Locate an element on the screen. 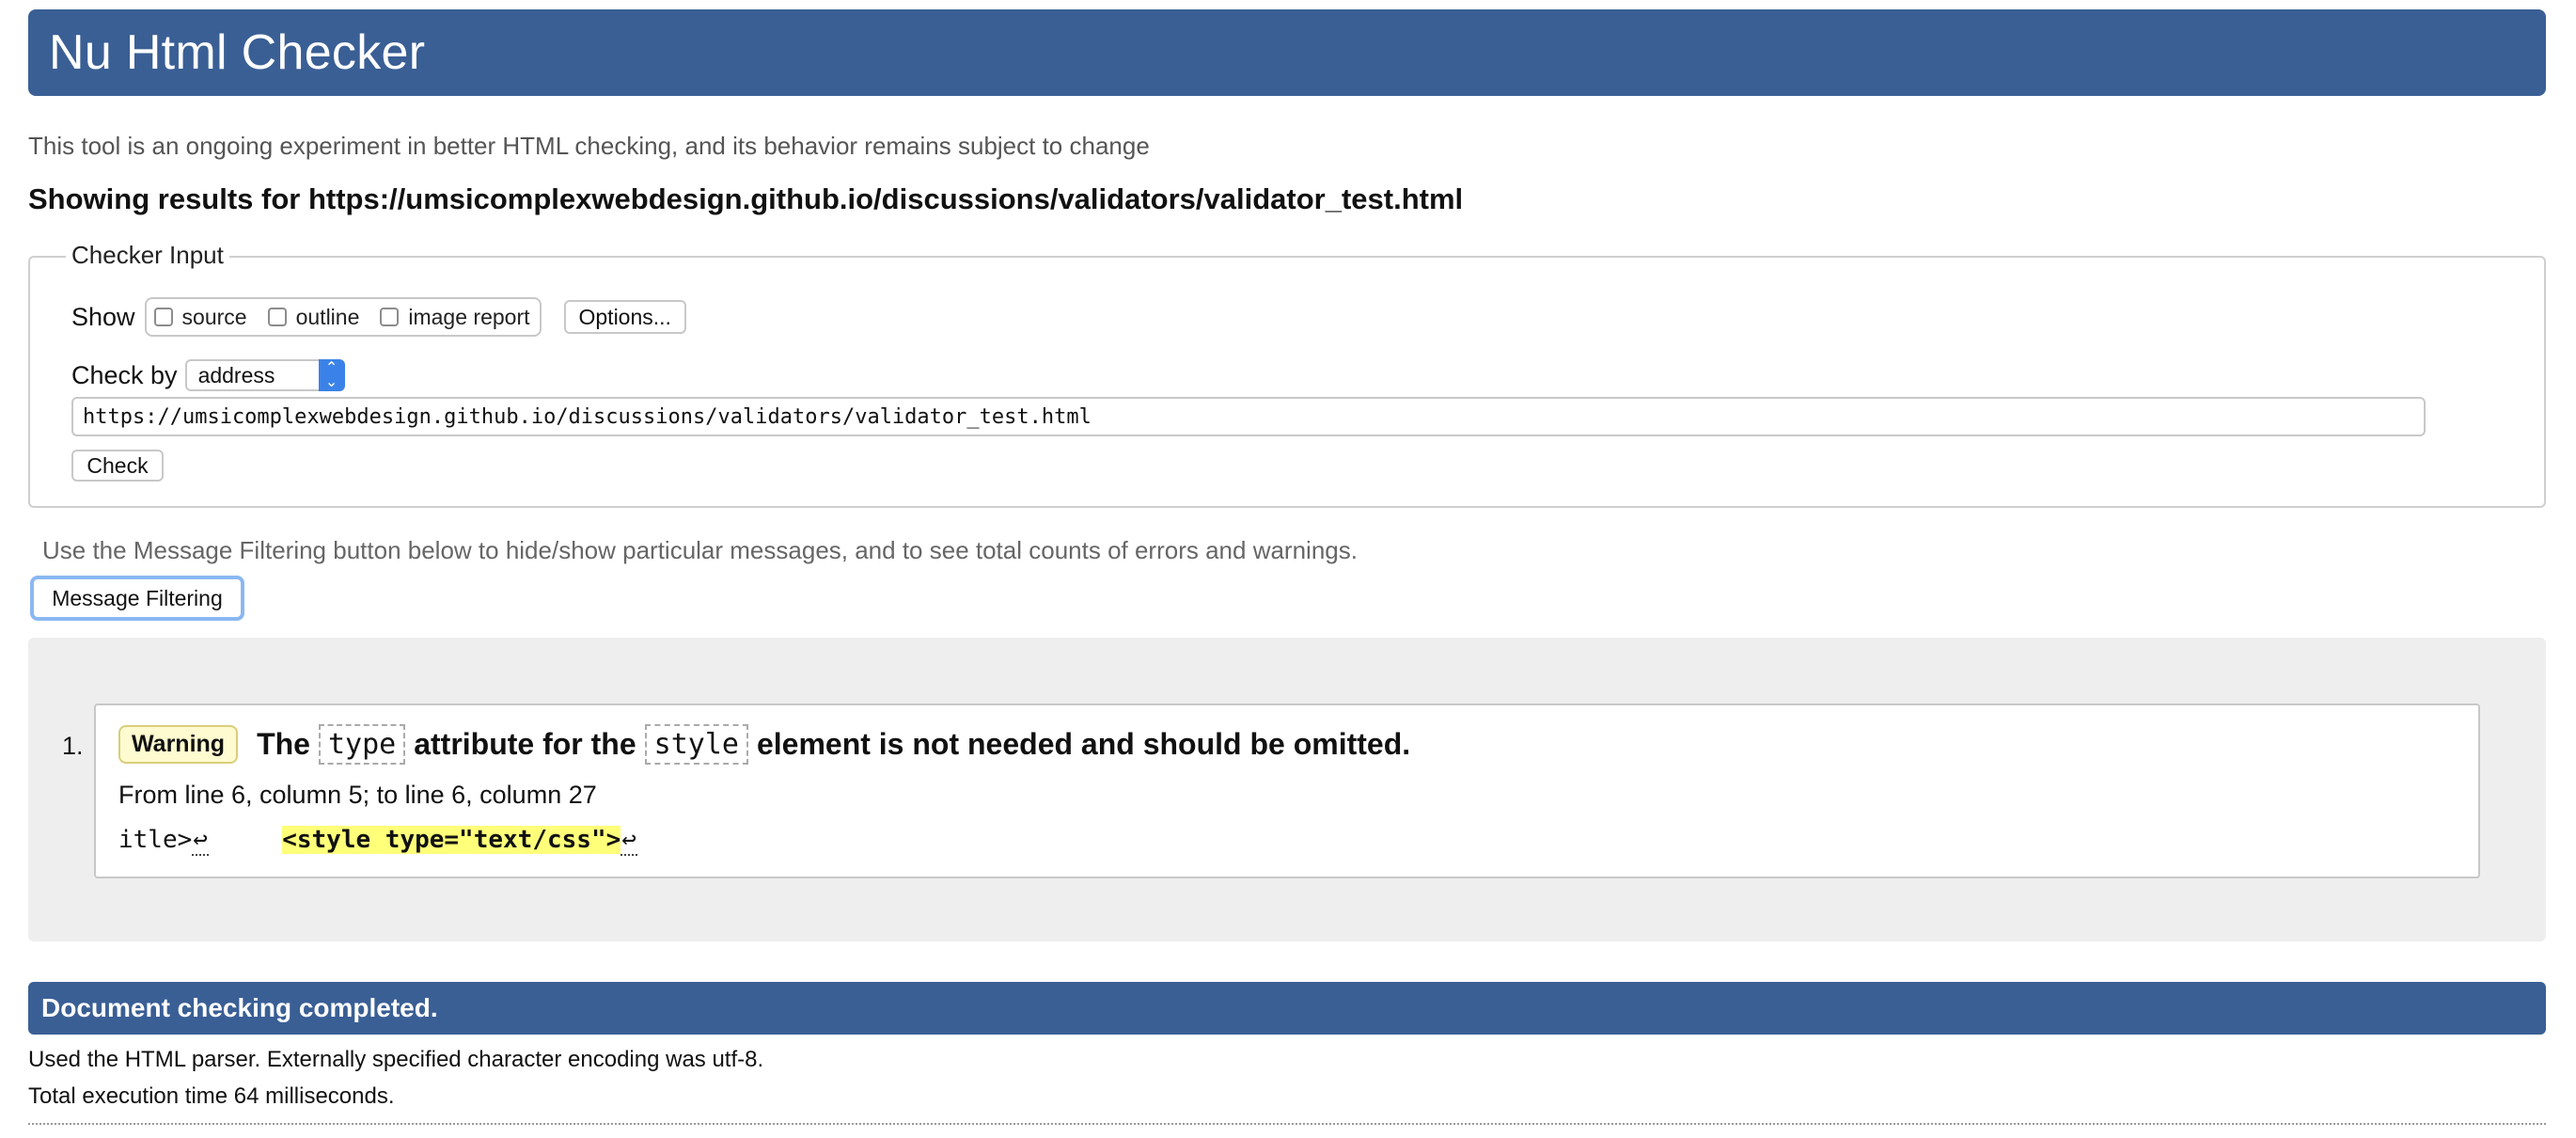  source-checkbox is located at coordinates (163, 317).